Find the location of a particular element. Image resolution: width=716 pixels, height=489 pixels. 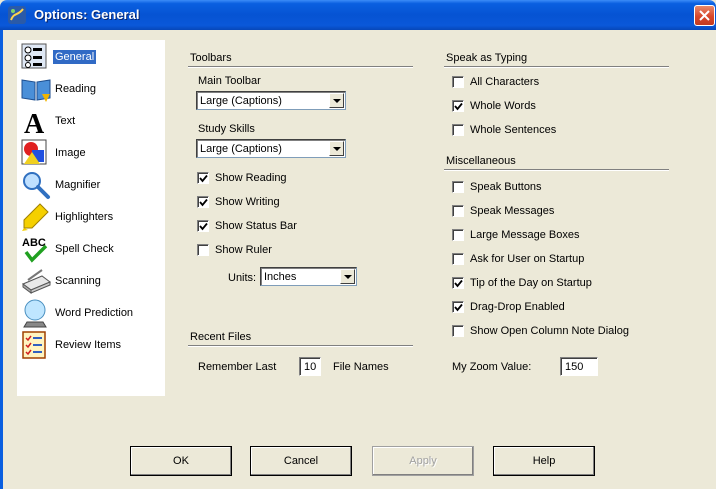

zoom-value: 150 is located at coordinates (574, 367).